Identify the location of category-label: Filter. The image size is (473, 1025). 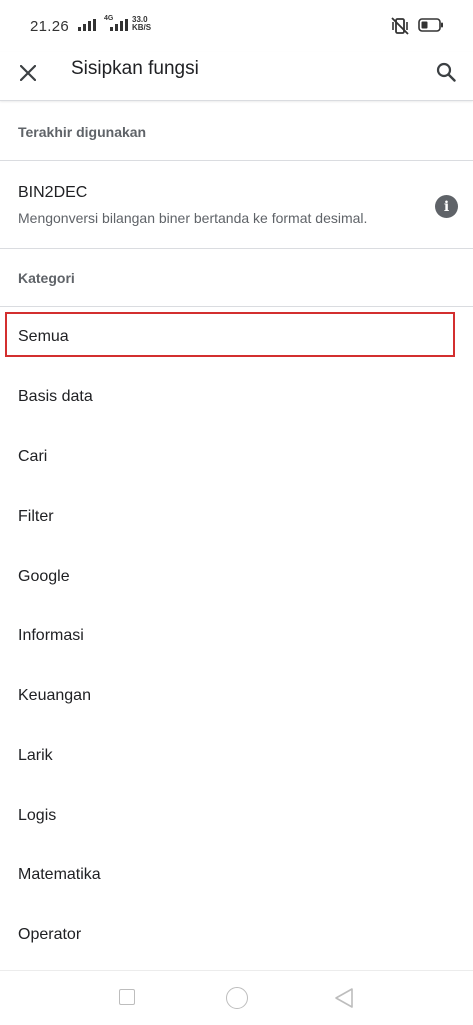
(36, 516).